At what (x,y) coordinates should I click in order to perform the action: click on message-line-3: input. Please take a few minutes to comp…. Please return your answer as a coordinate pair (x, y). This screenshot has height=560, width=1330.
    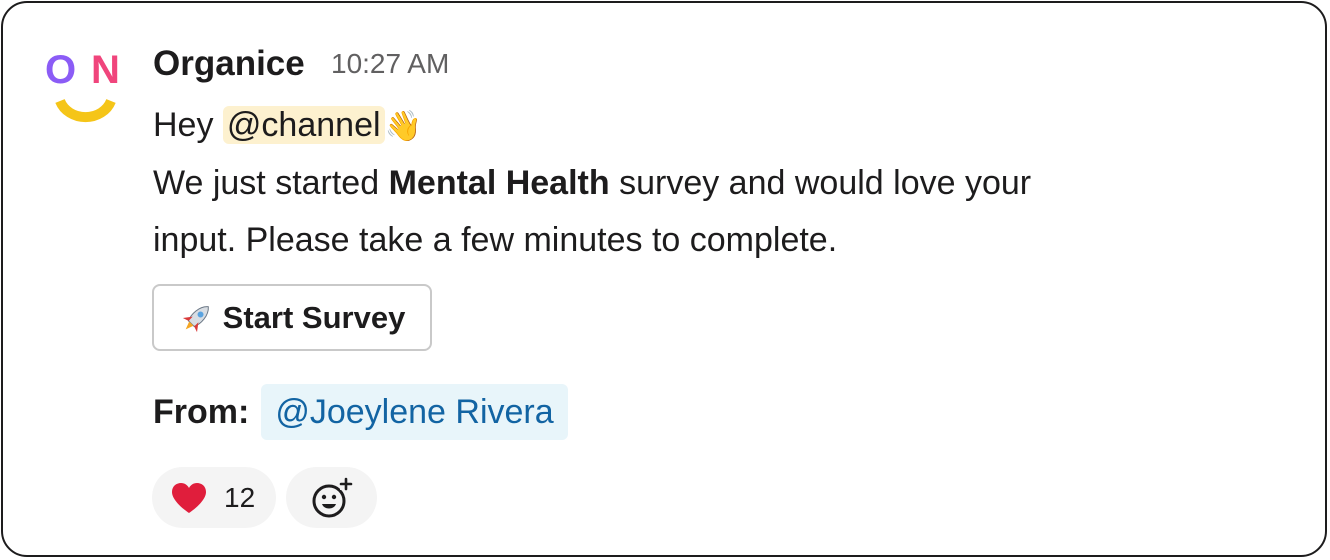
    Looking at the image, I should click on (495, 240).